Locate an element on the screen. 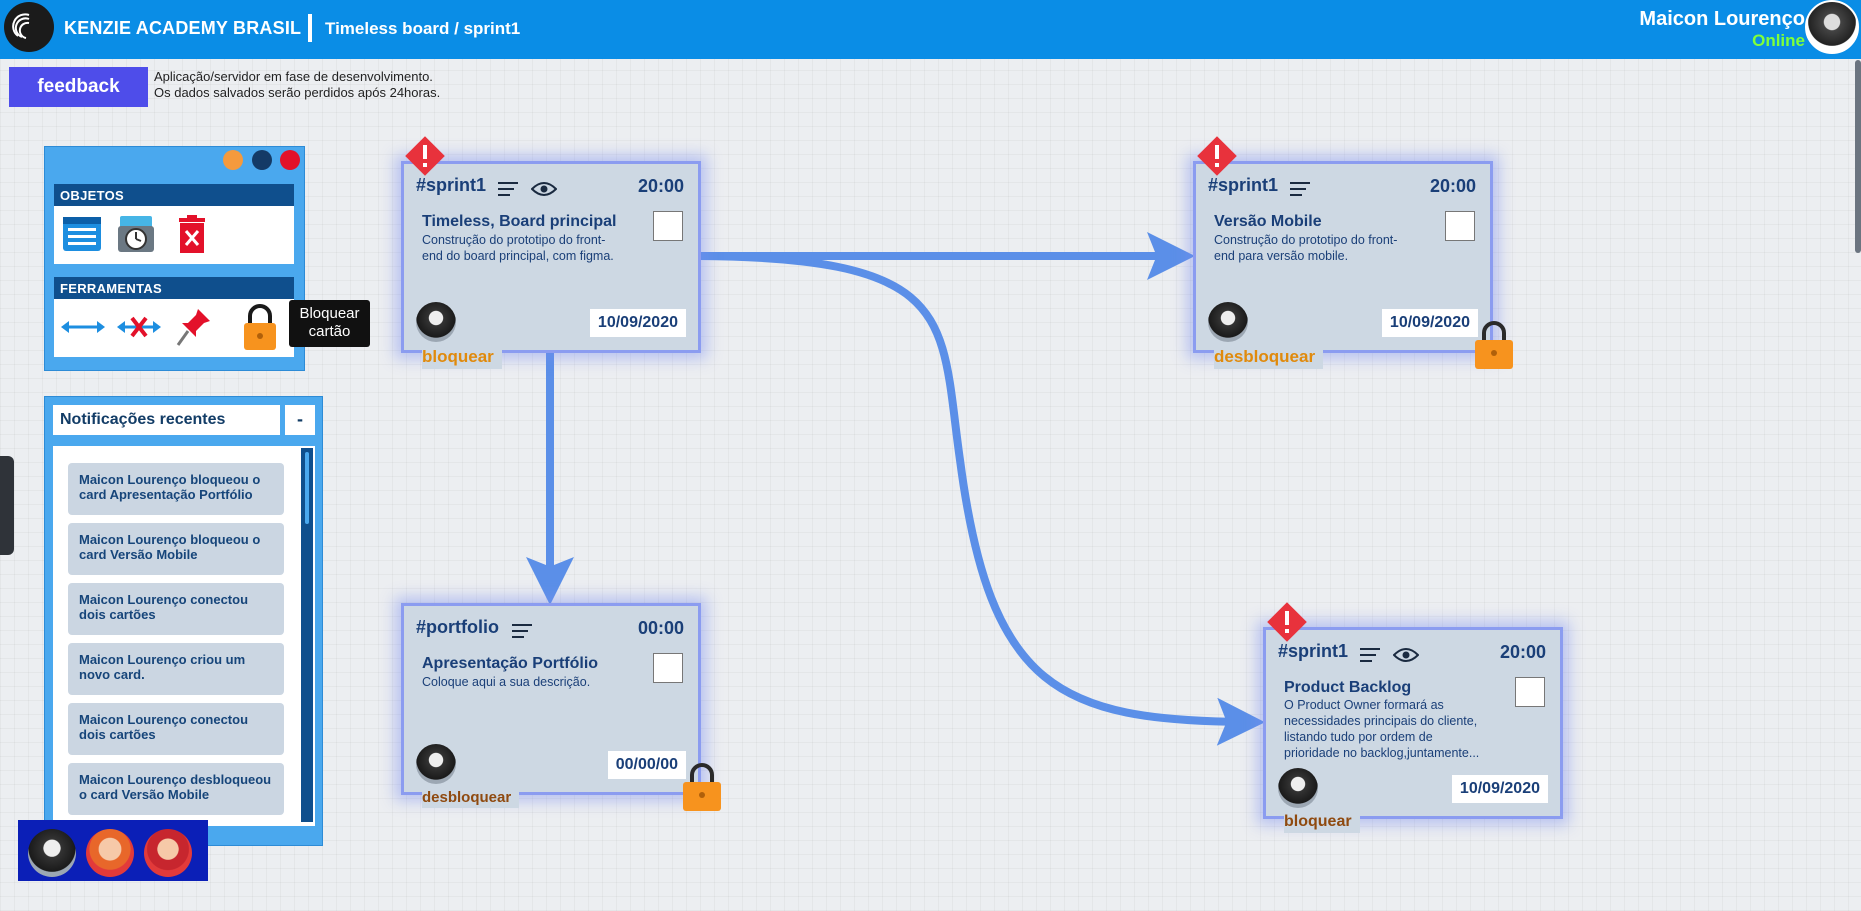 The height and width of the screenshot is (911, 1861). objects-section is located at coordinates (174, 235).